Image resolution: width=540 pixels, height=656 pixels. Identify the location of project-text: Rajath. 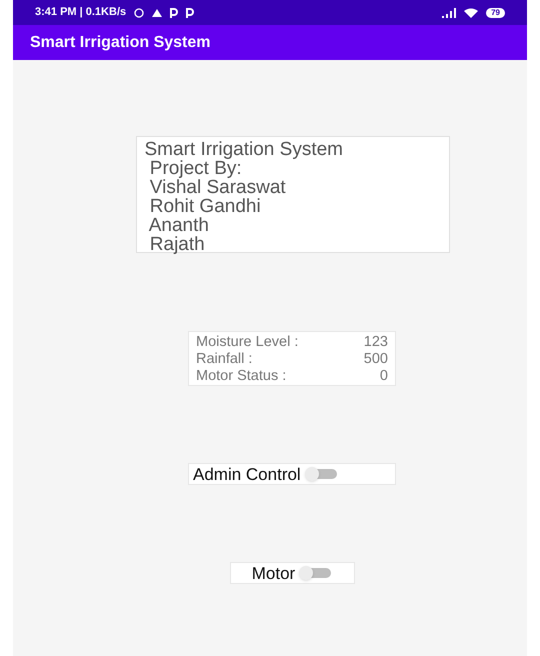
(177, 244).